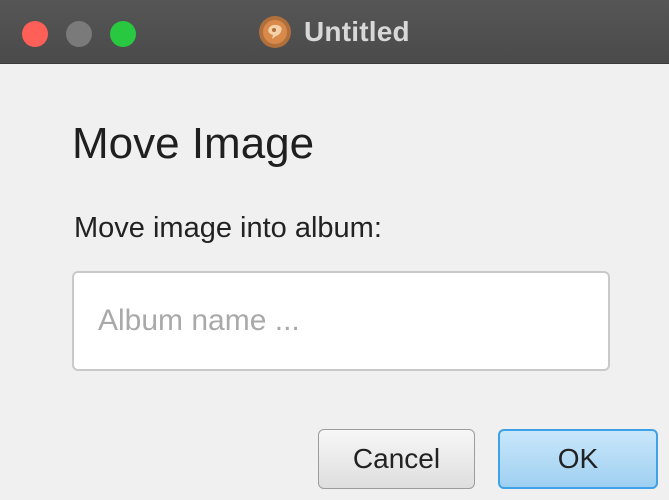  I want to click on window-title-group: Untitled, so click(334, 32).